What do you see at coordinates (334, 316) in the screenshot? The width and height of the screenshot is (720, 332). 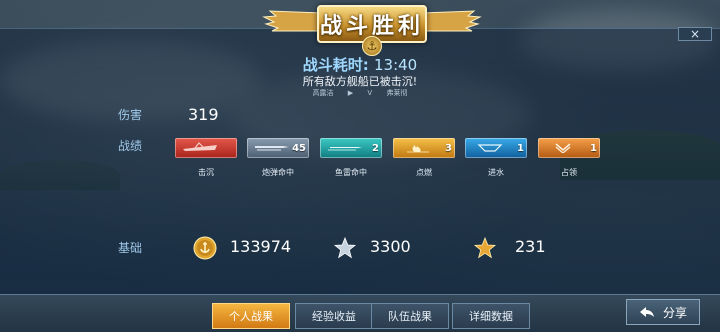 I see `tab-experience-earnings: 经验收益` at bounding box center [334, 316].